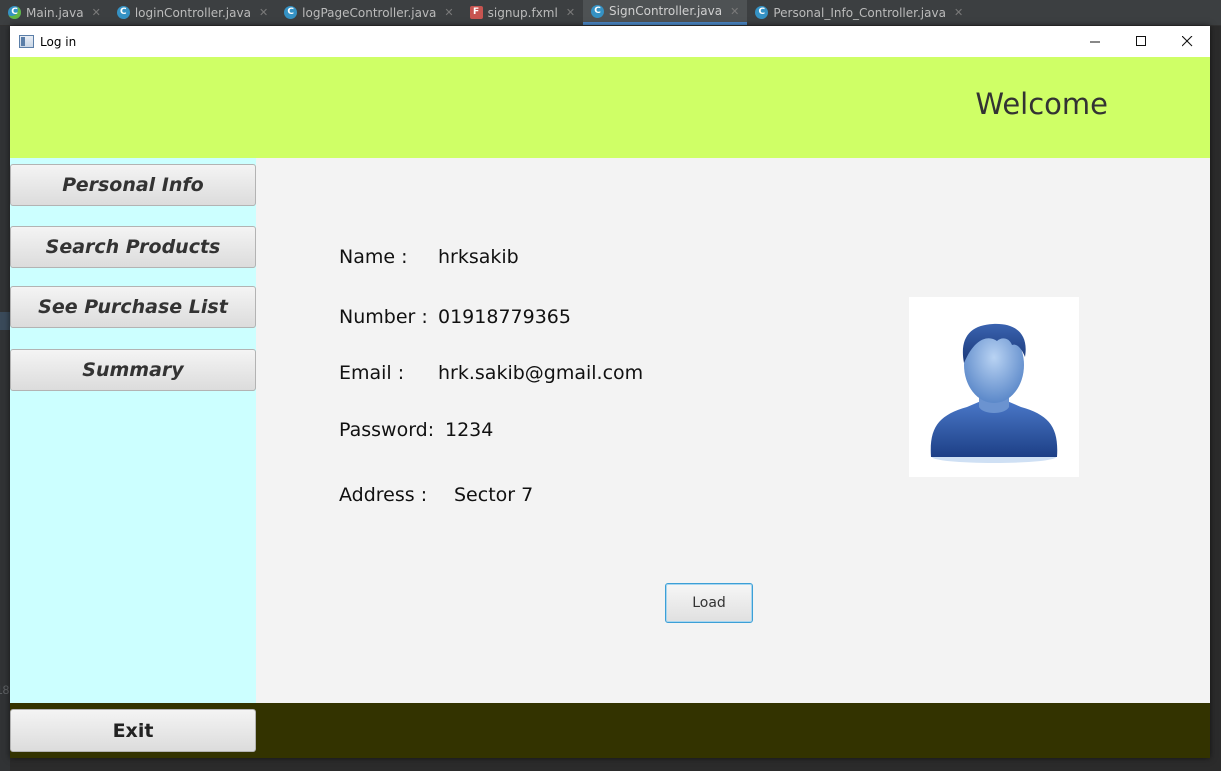 Image resolution: width=1221 pixels, height=771 pixels. I want to click on app-window-icon, so click(26, 41).